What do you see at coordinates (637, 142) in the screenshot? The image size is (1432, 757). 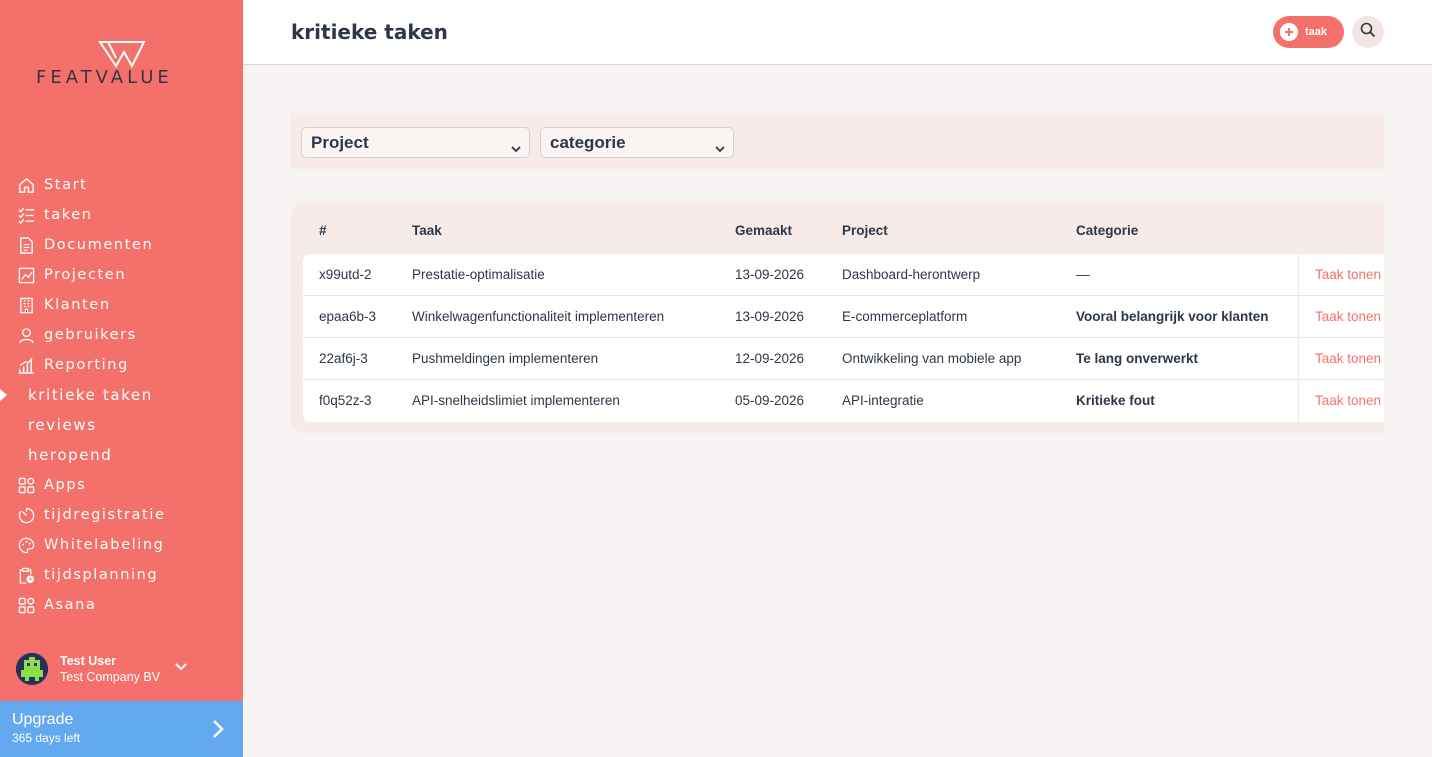 I see `category-select: categorie` at bounding box center [637, 142].